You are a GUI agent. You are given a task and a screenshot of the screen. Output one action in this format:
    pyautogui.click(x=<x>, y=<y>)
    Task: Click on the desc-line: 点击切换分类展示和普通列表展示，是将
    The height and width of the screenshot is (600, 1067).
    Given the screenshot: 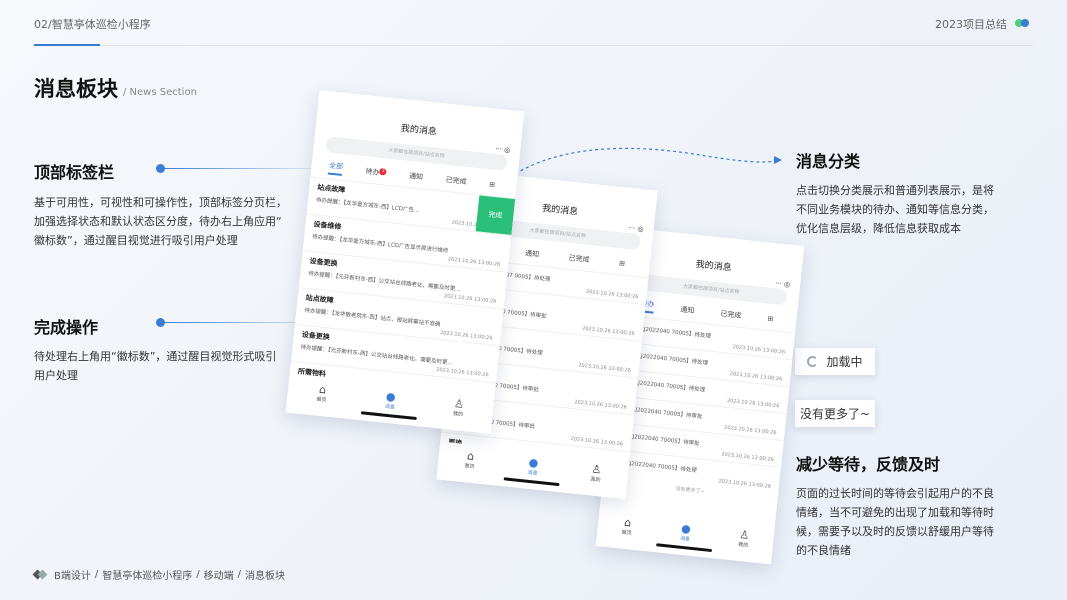 What is the action you would take?
    pyautogui.click(x=895, y=190)
    